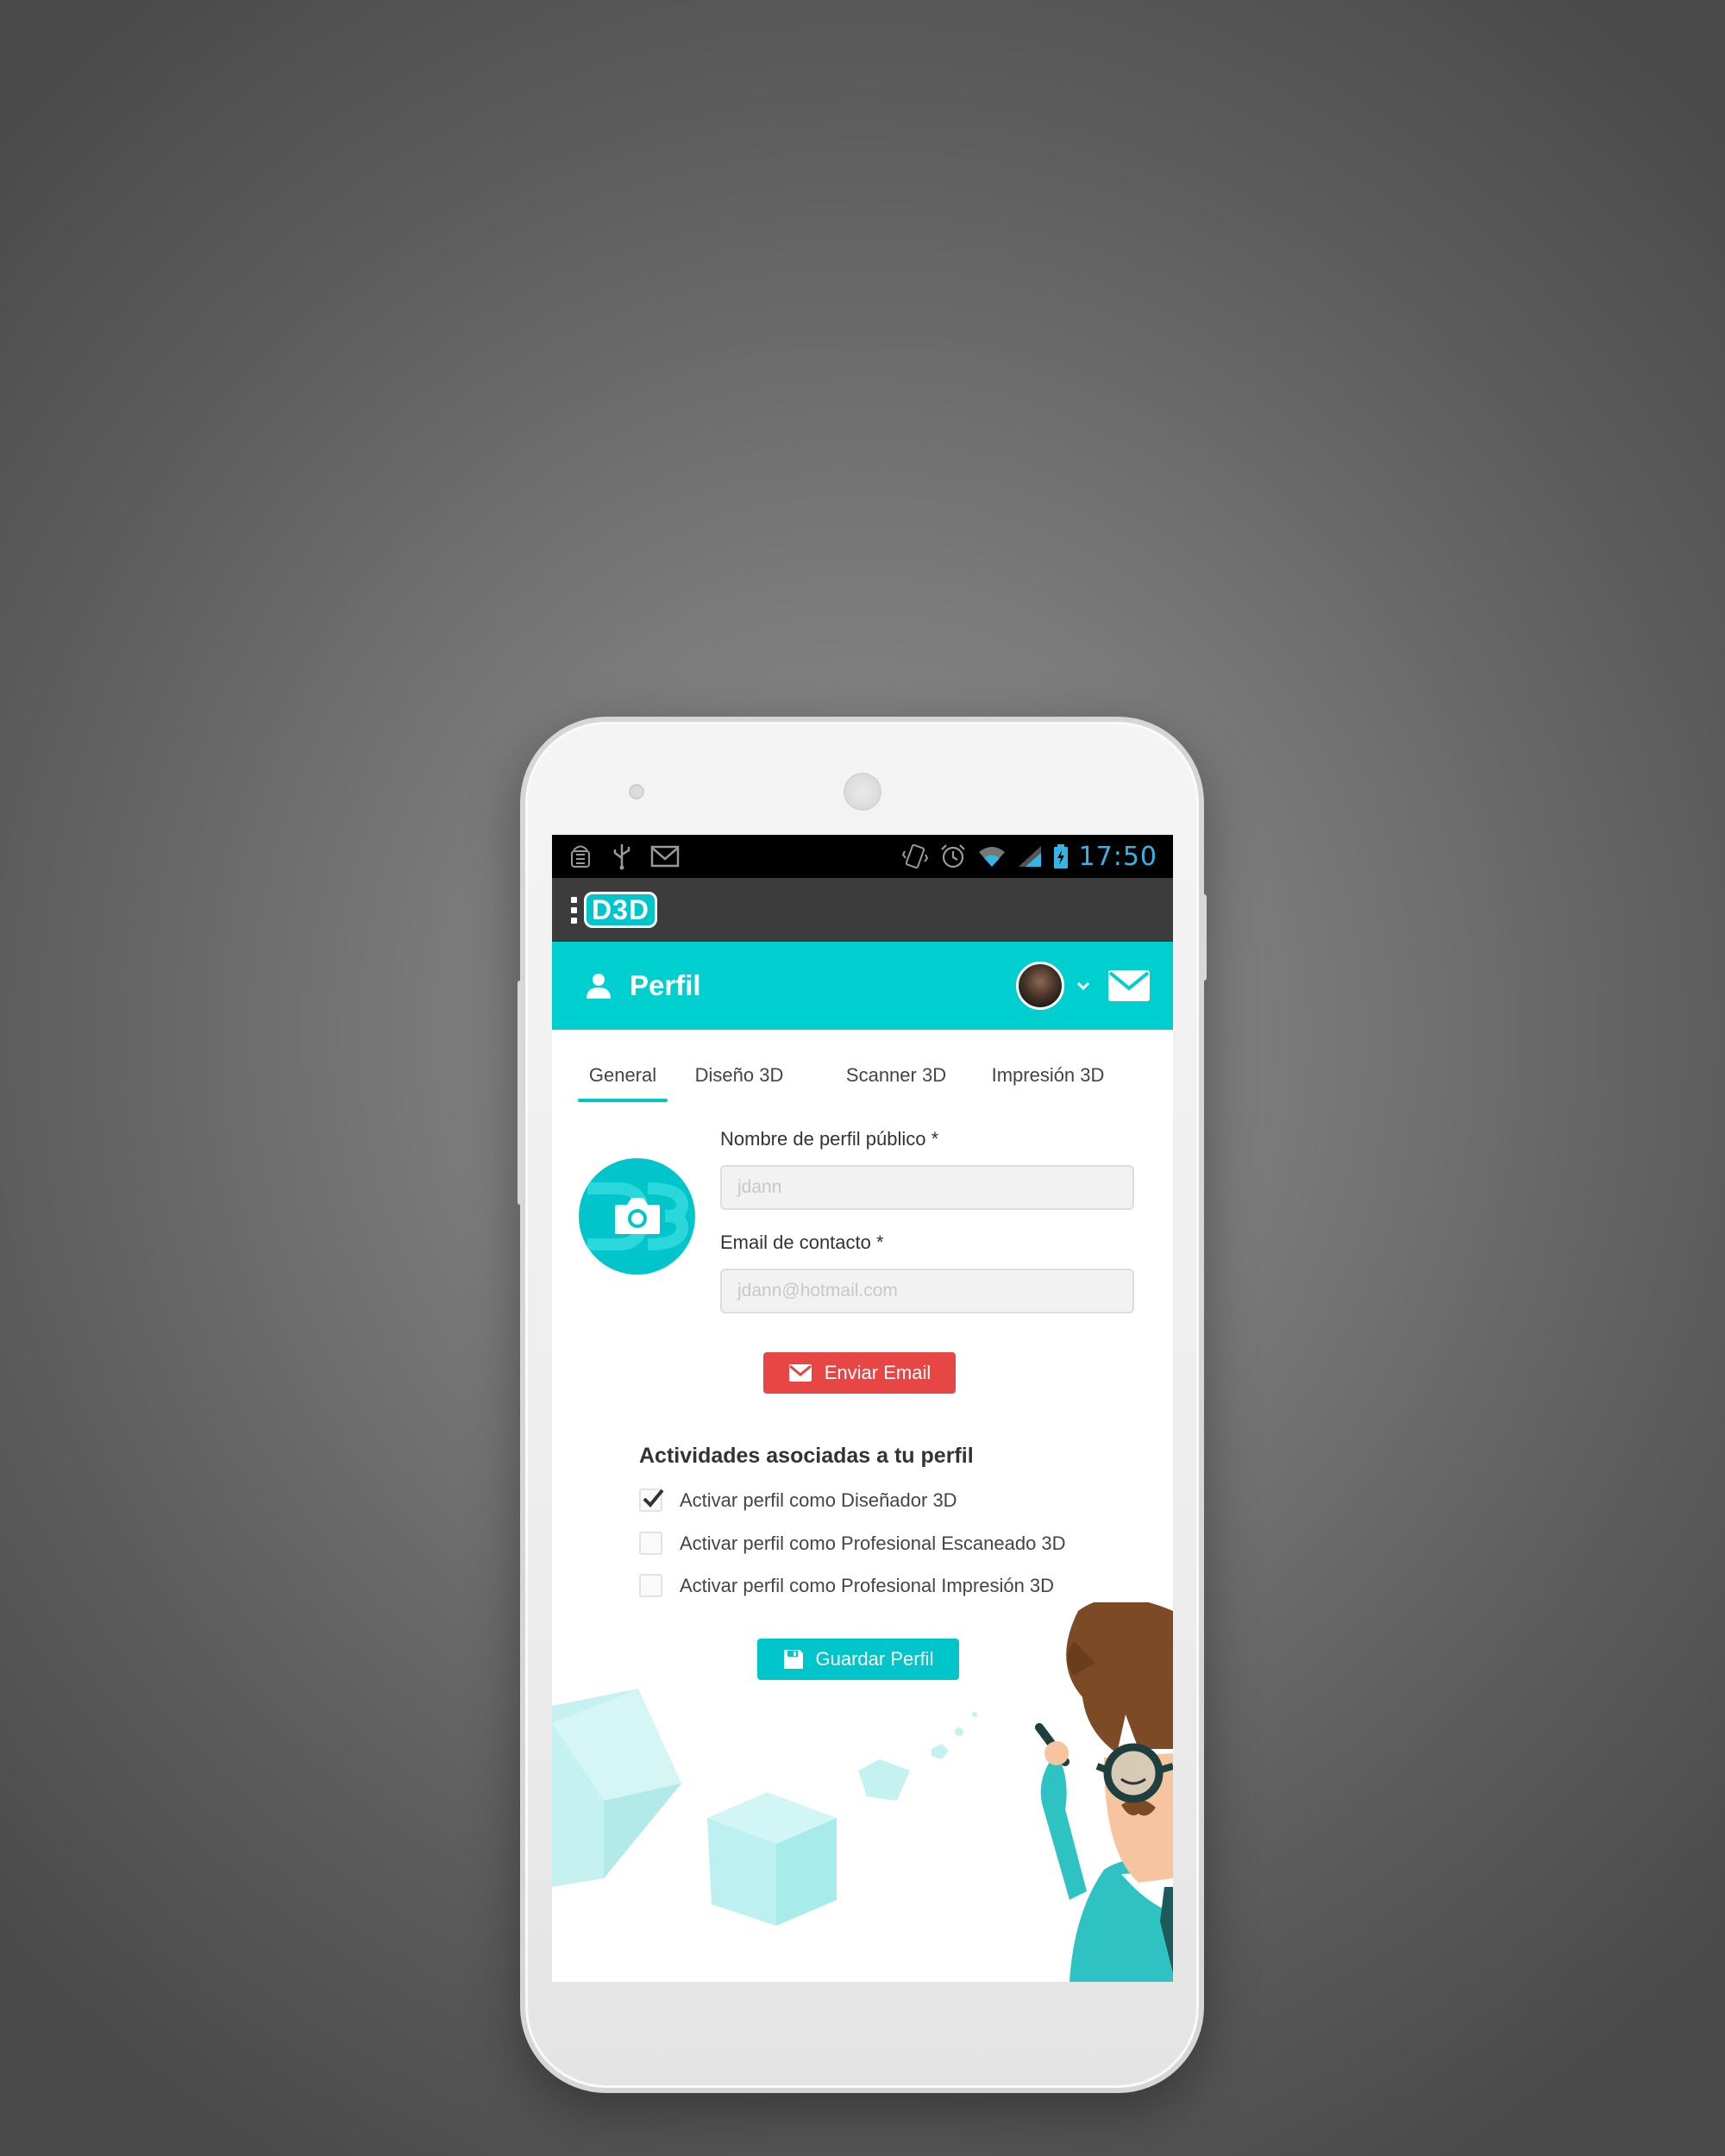  I want to click on chevron-down-icon, so click(1083, 986).